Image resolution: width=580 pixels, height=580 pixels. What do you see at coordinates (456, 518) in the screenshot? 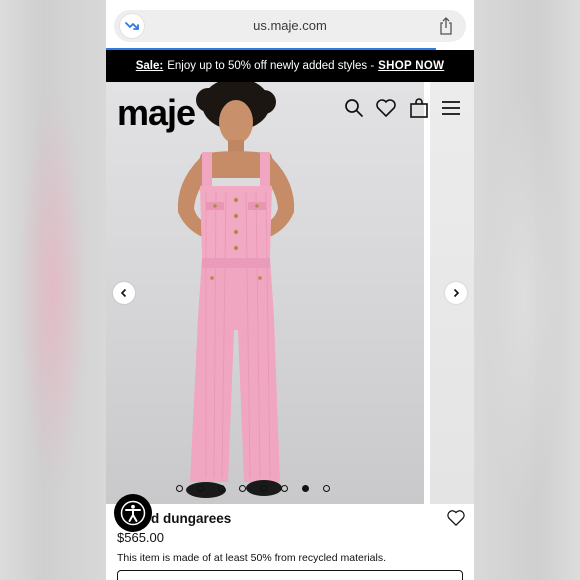
I see `add-to-wishlist-heart-icon` at bounding box center [456, 518].